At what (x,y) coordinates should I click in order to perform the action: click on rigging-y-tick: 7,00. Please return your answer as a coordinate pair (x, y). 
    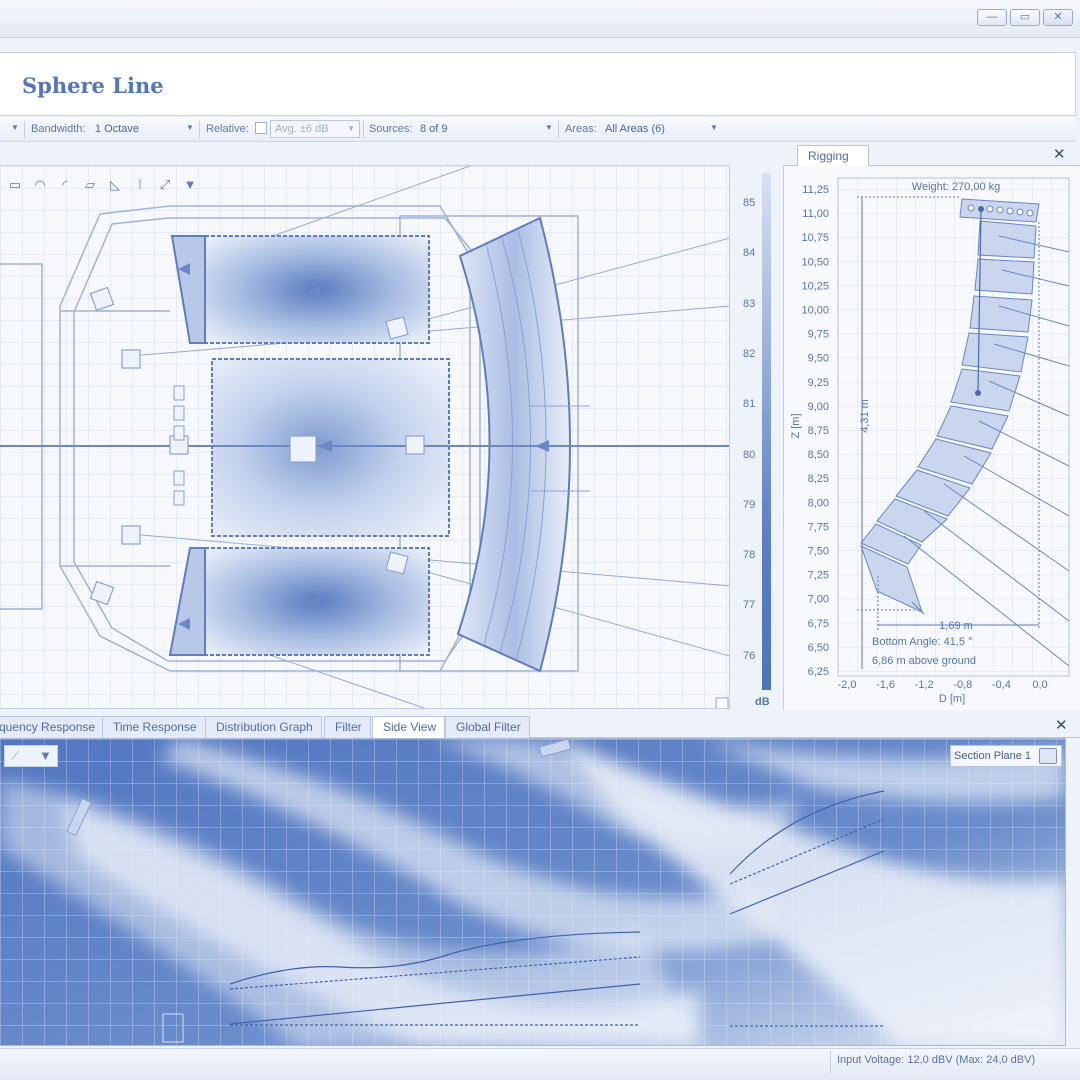
    Looking at the image, I should click on (818, 600).